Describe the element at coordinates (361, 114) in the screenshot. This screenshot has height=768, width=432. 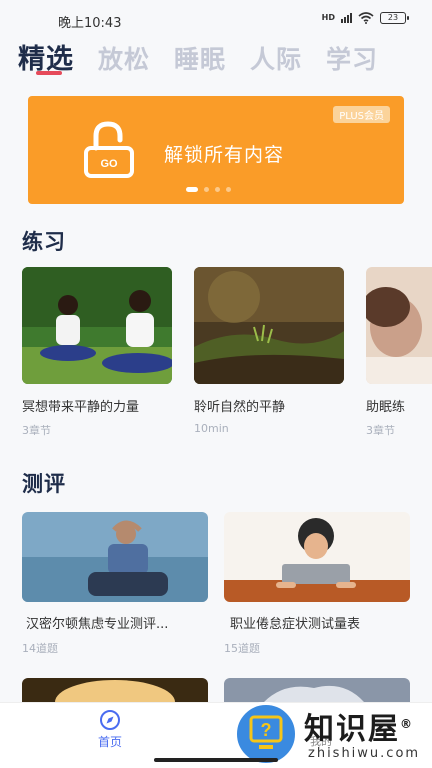
I see `plus-member-badge: PLUS会员` at that location.